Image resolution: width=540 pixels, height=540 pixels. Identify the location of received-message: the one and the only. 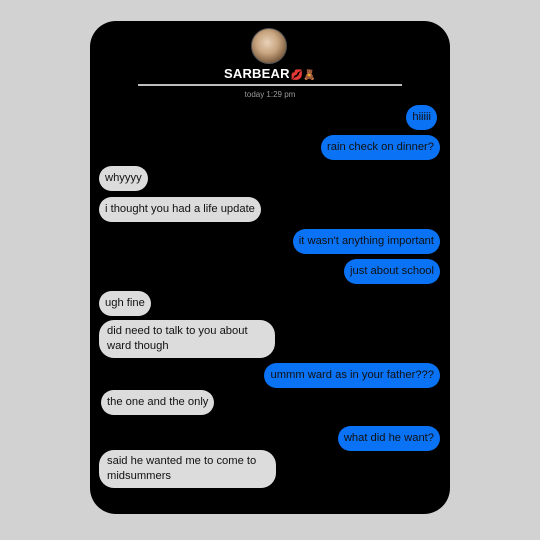
(158, 402).